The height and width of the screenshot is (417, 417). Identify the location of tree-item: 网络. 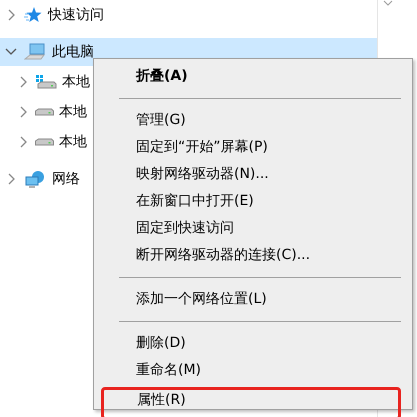
(66, 179).